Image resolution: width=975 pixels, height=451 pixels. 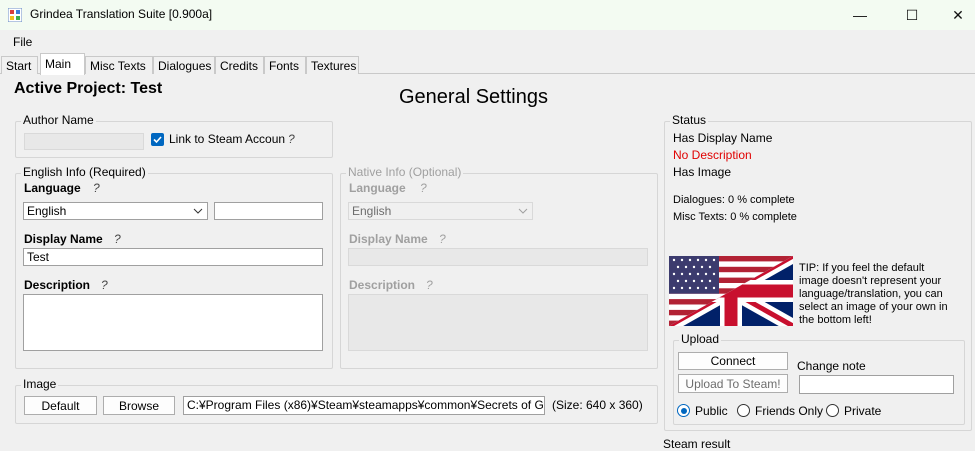 I want to click on page-title: General Settings, so click(x=473, y=97).